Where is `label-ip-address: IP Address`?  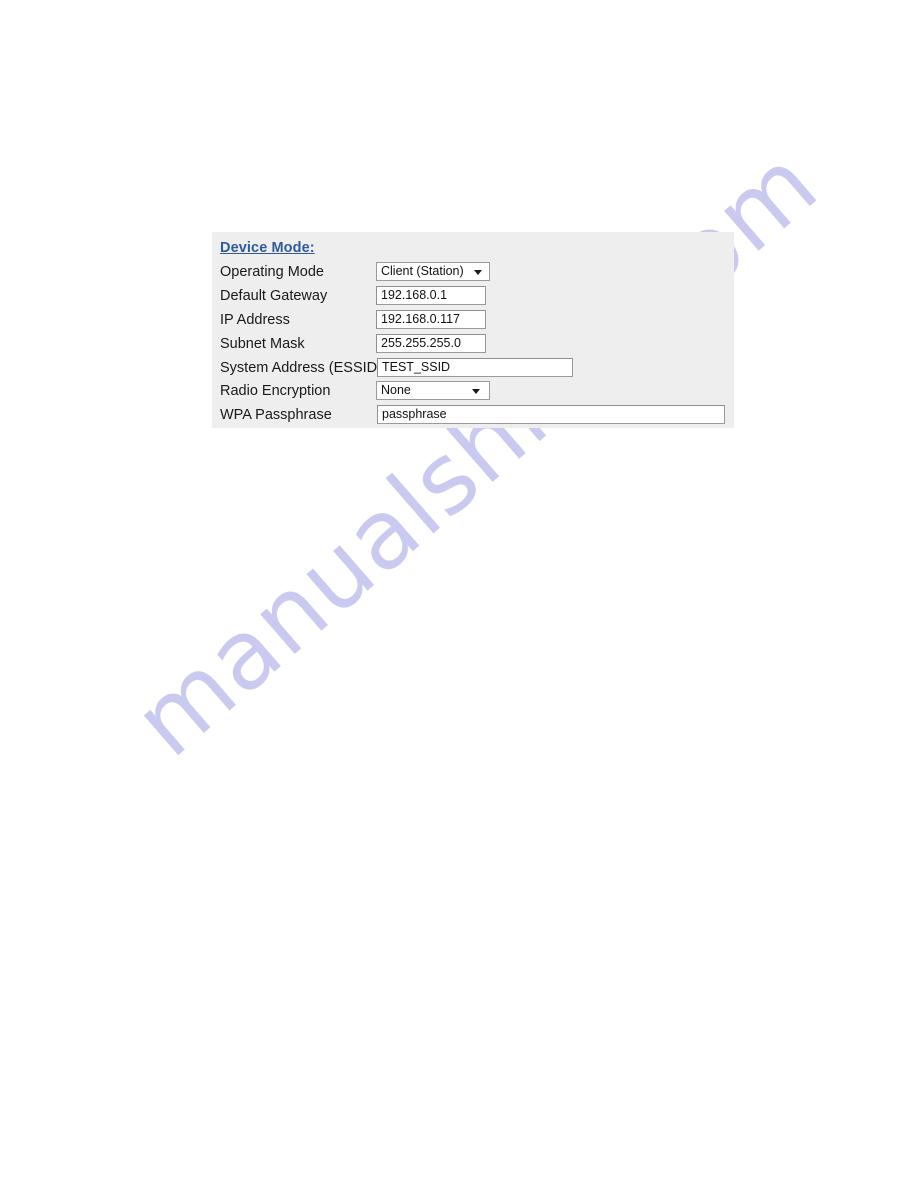 label-ip-address: IP Address is located at coordinates (255, 320).